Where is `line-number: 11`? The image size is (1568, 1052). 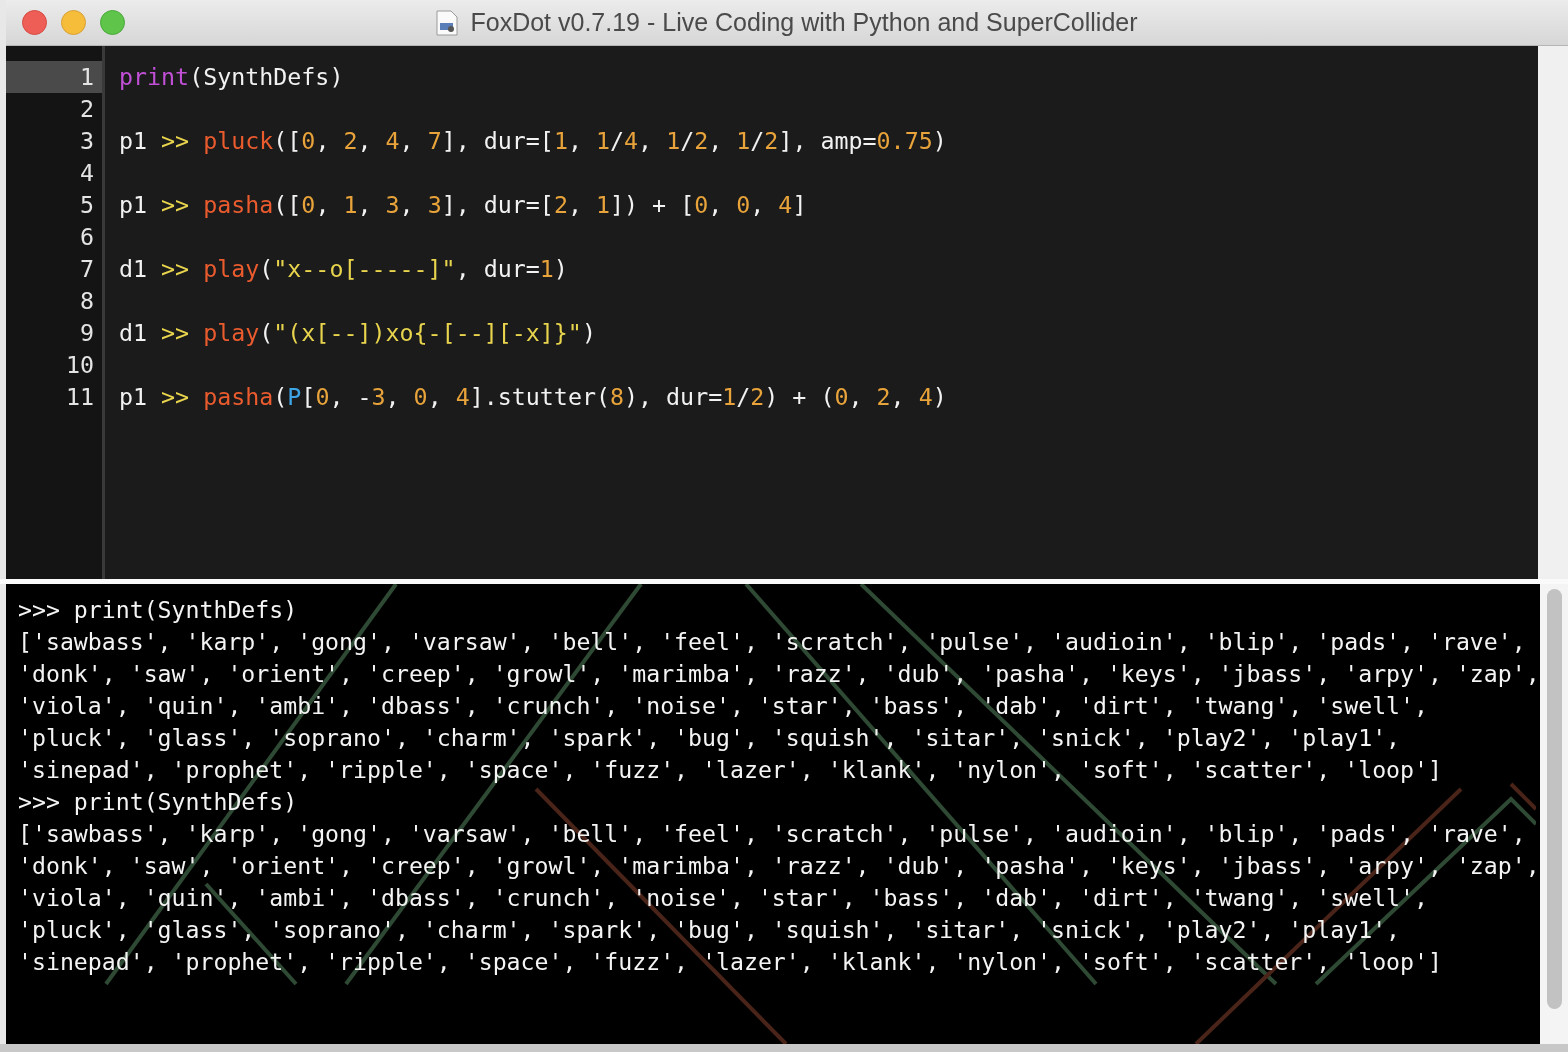 line-number: 11 is located at coordinates (79, 397).